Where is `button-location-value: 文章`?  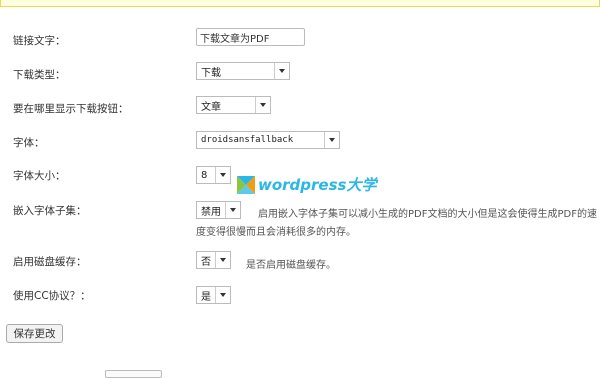
button-location-value: 文章 is located at coordinates (211, 107).